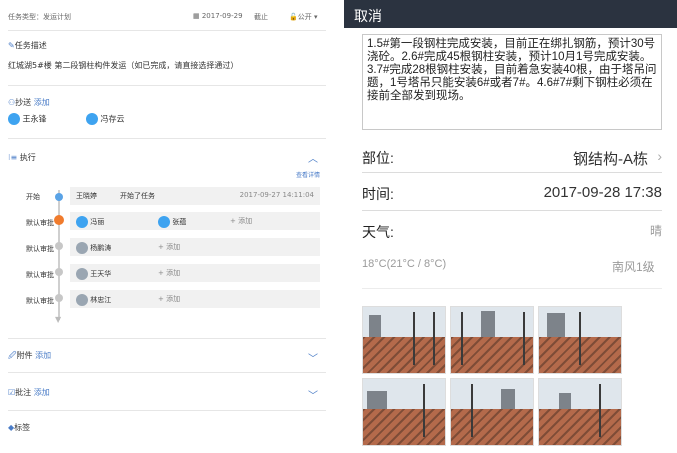 This screenshot has height=453, width=677. Describe the element at coordinates (512, 191) in the screenshot. I see `time-row: 时间: 2017-09-28 17:38` at that location.